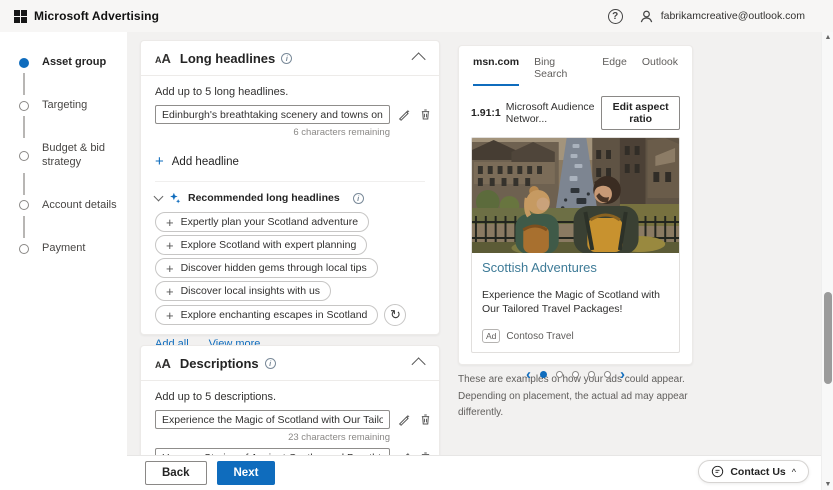  What do you see at coordinates (272, 419) in the screenshot?
I see `description-input` at bounding box center [272, 419].